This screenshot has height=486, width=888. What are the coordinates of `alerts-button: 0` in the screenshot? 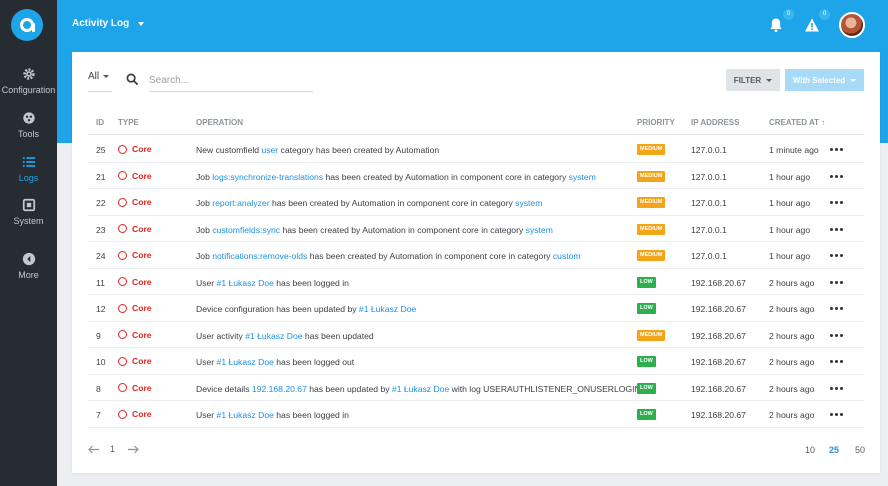 It's located at (817, 21).